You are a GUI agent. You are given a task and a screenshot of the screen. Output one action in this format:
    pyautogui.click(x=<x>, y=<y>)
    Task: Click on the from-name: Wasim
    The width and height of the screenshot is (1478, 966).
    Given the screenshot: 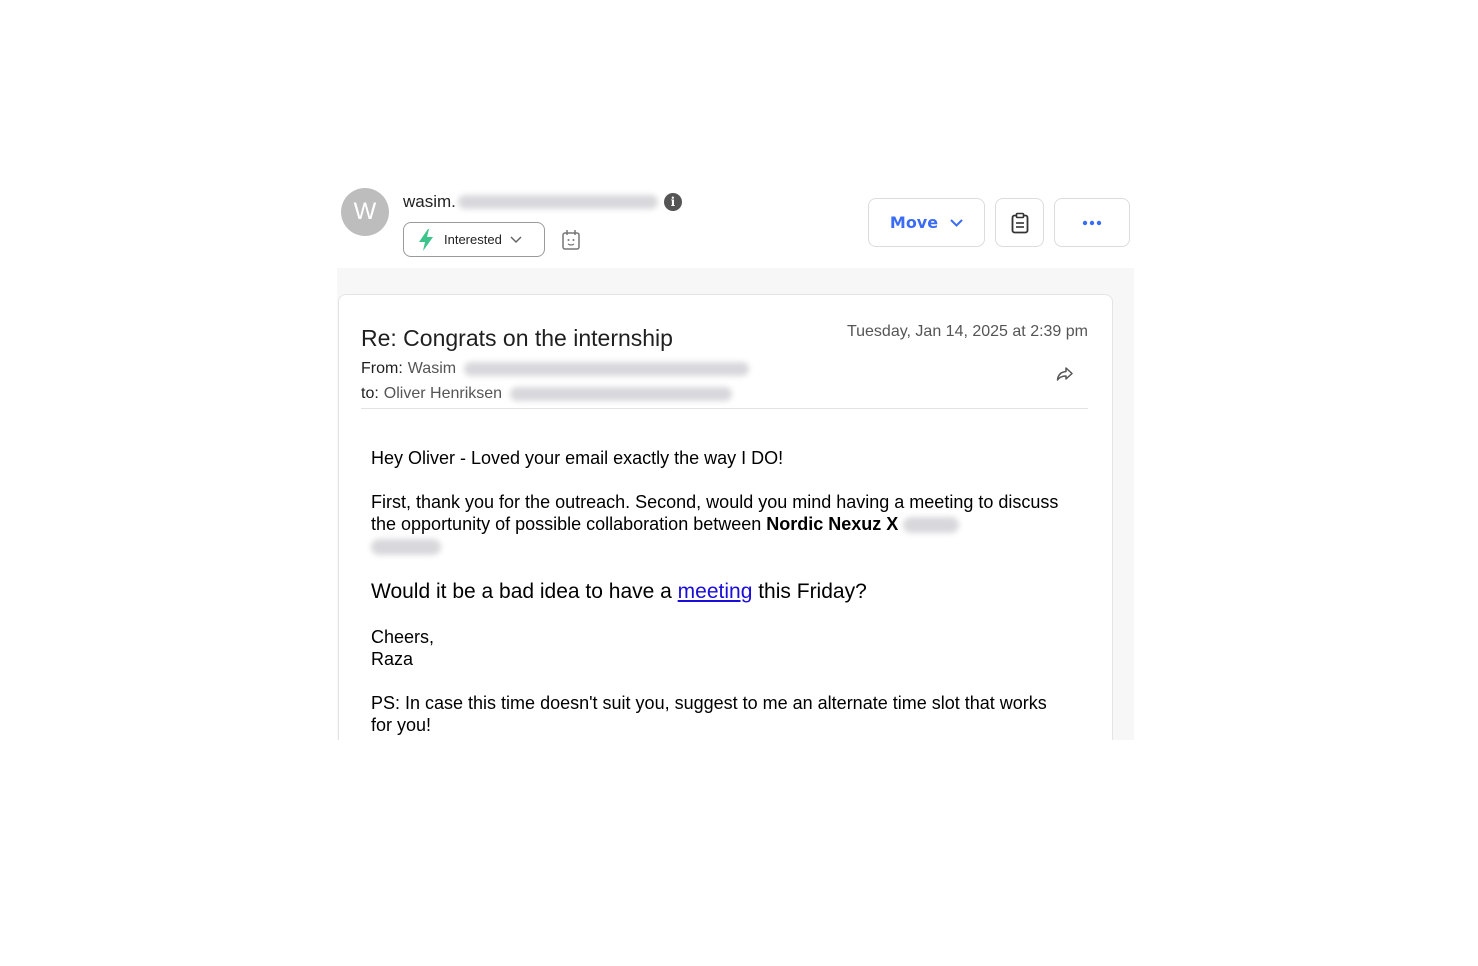 What is the action you would take?
    pyautogui.click(x=432, y=368)
    